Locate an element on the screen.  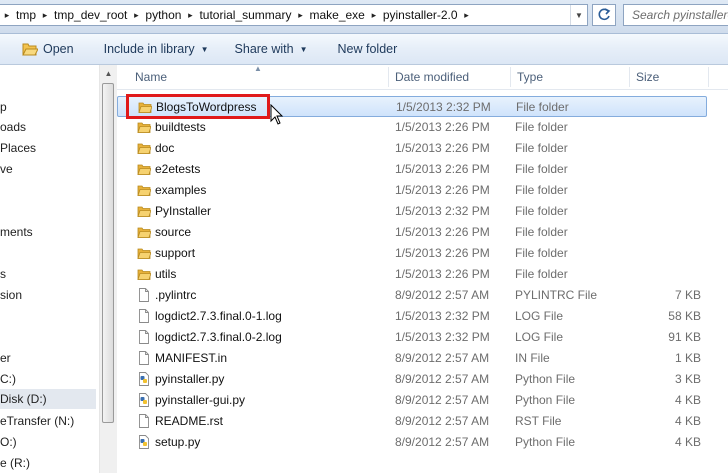
open-folder-icon is located at coordinates (30, 49).